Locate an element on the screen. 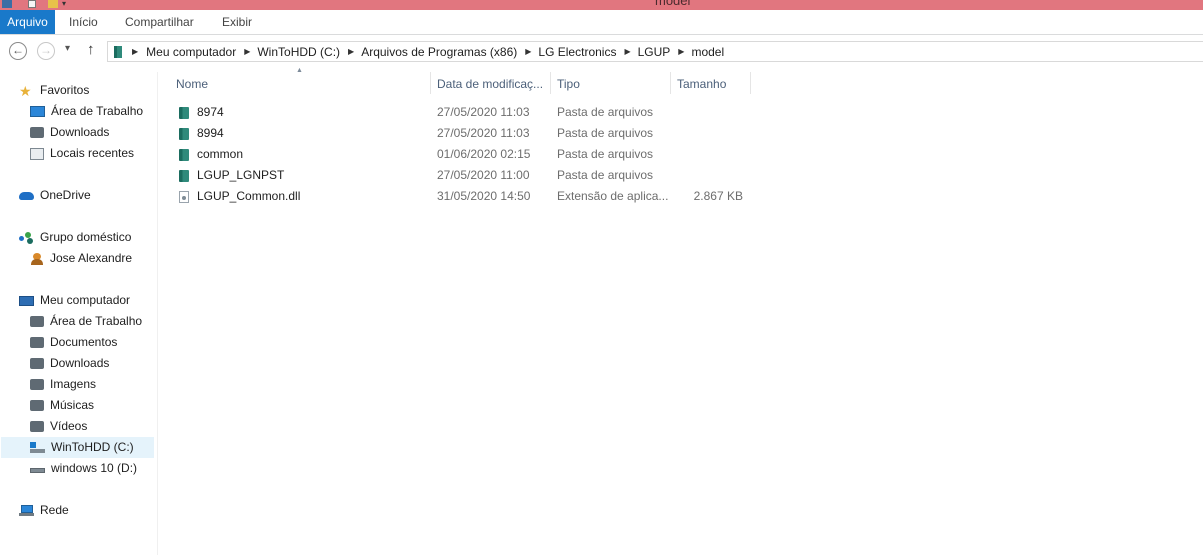 This screenshot has height=555, width=1203. app-icon is located at coordinates (7, 4).